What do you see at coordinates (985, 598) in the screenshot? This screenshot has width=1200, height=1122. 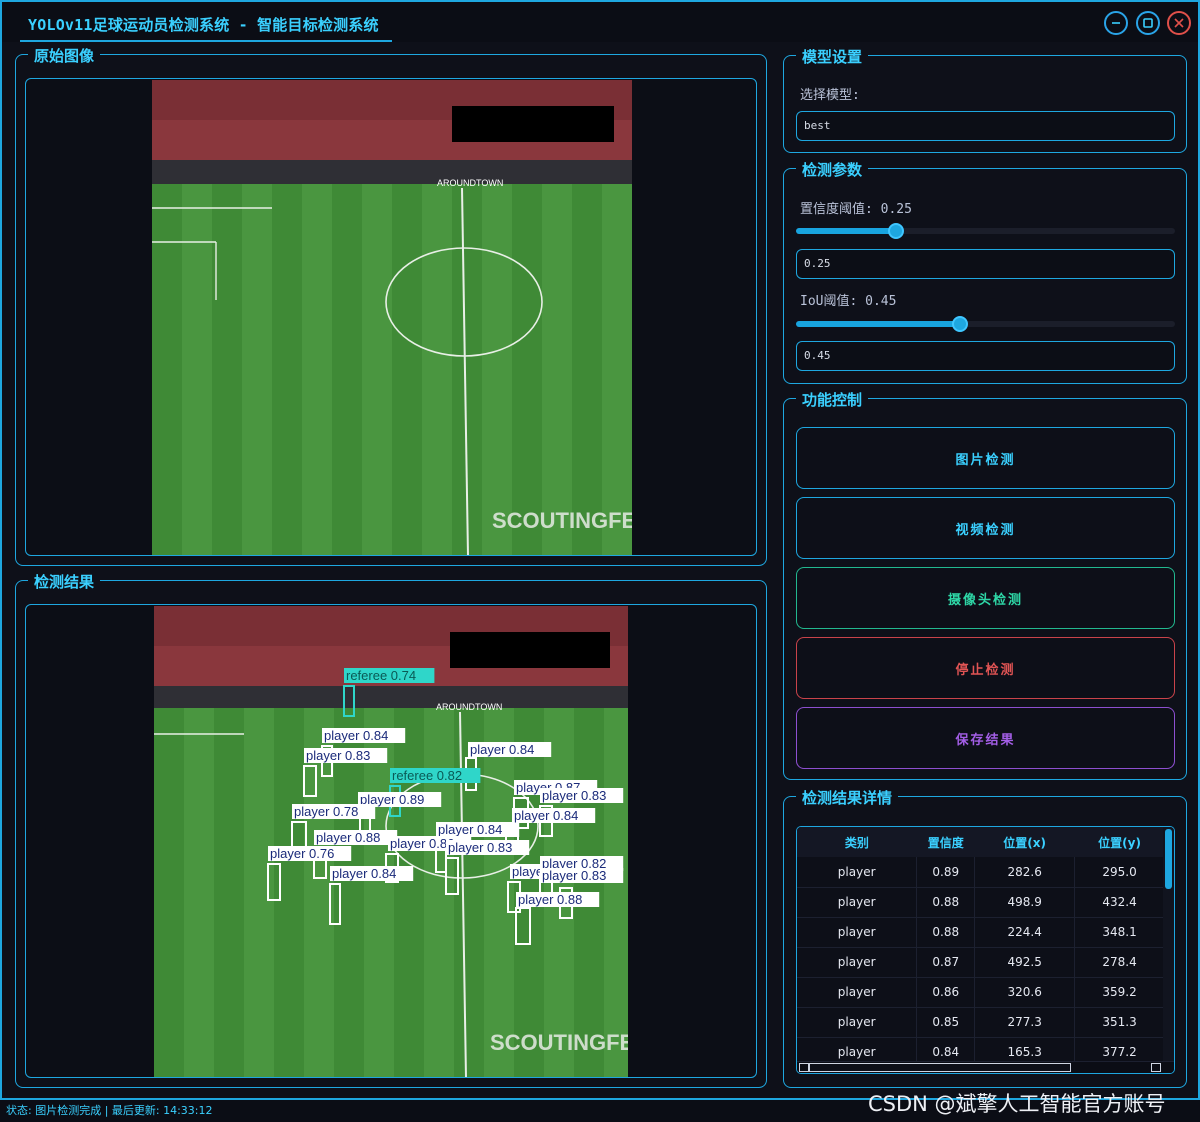 I see `camera-detect-button: 摄像头检测` at bounding box center [985, 598].